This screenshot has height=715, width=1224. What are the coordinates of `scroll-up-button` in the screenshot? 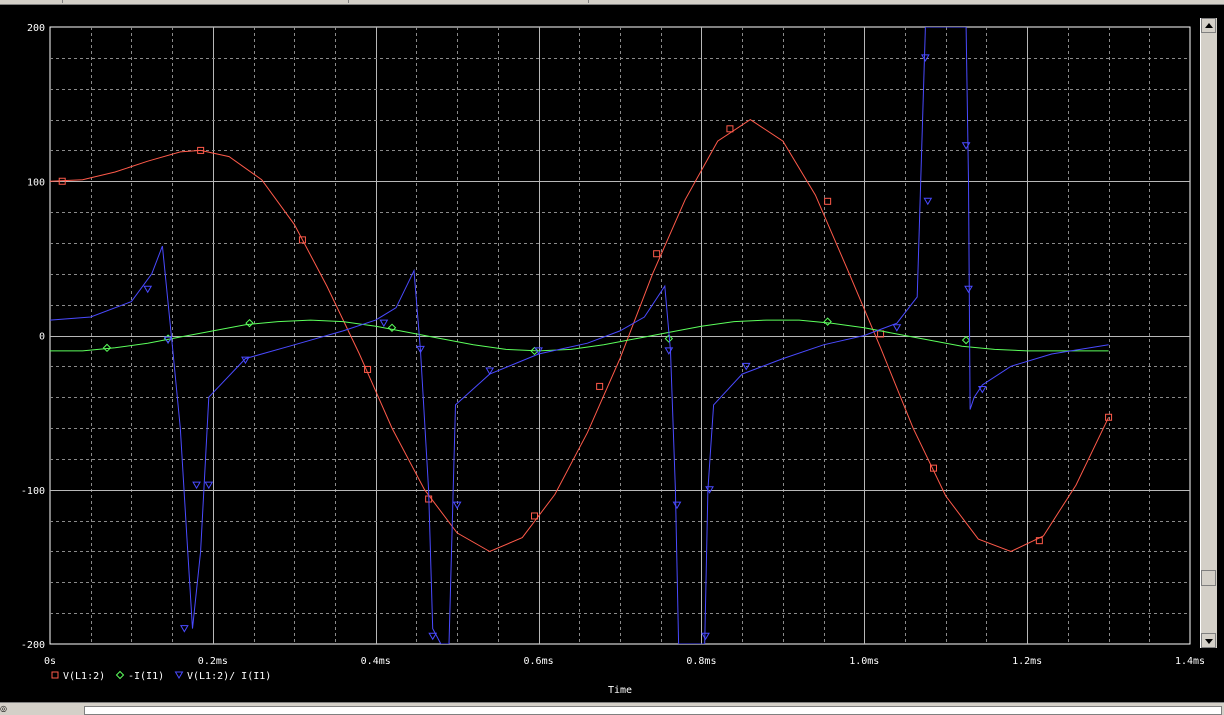 It's located at (1208, 25).